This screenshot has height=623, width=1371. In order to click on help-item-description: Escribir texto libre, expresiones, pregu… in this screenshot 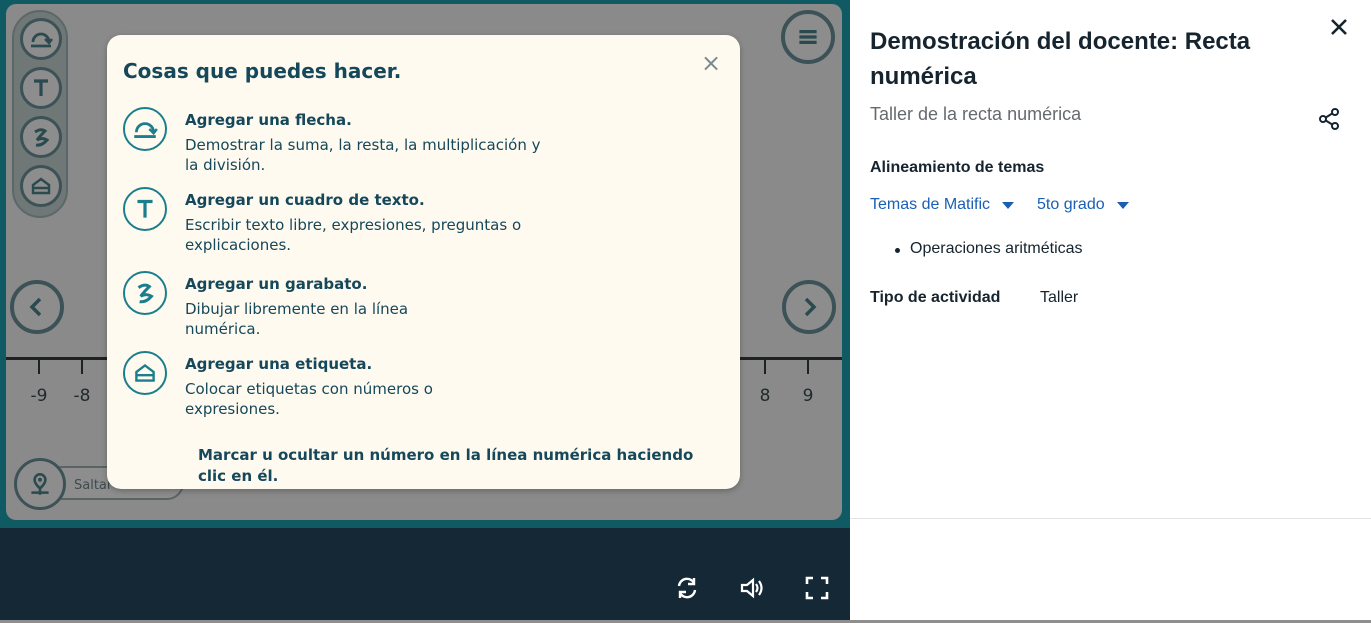, I will do `click(353, 235)`.